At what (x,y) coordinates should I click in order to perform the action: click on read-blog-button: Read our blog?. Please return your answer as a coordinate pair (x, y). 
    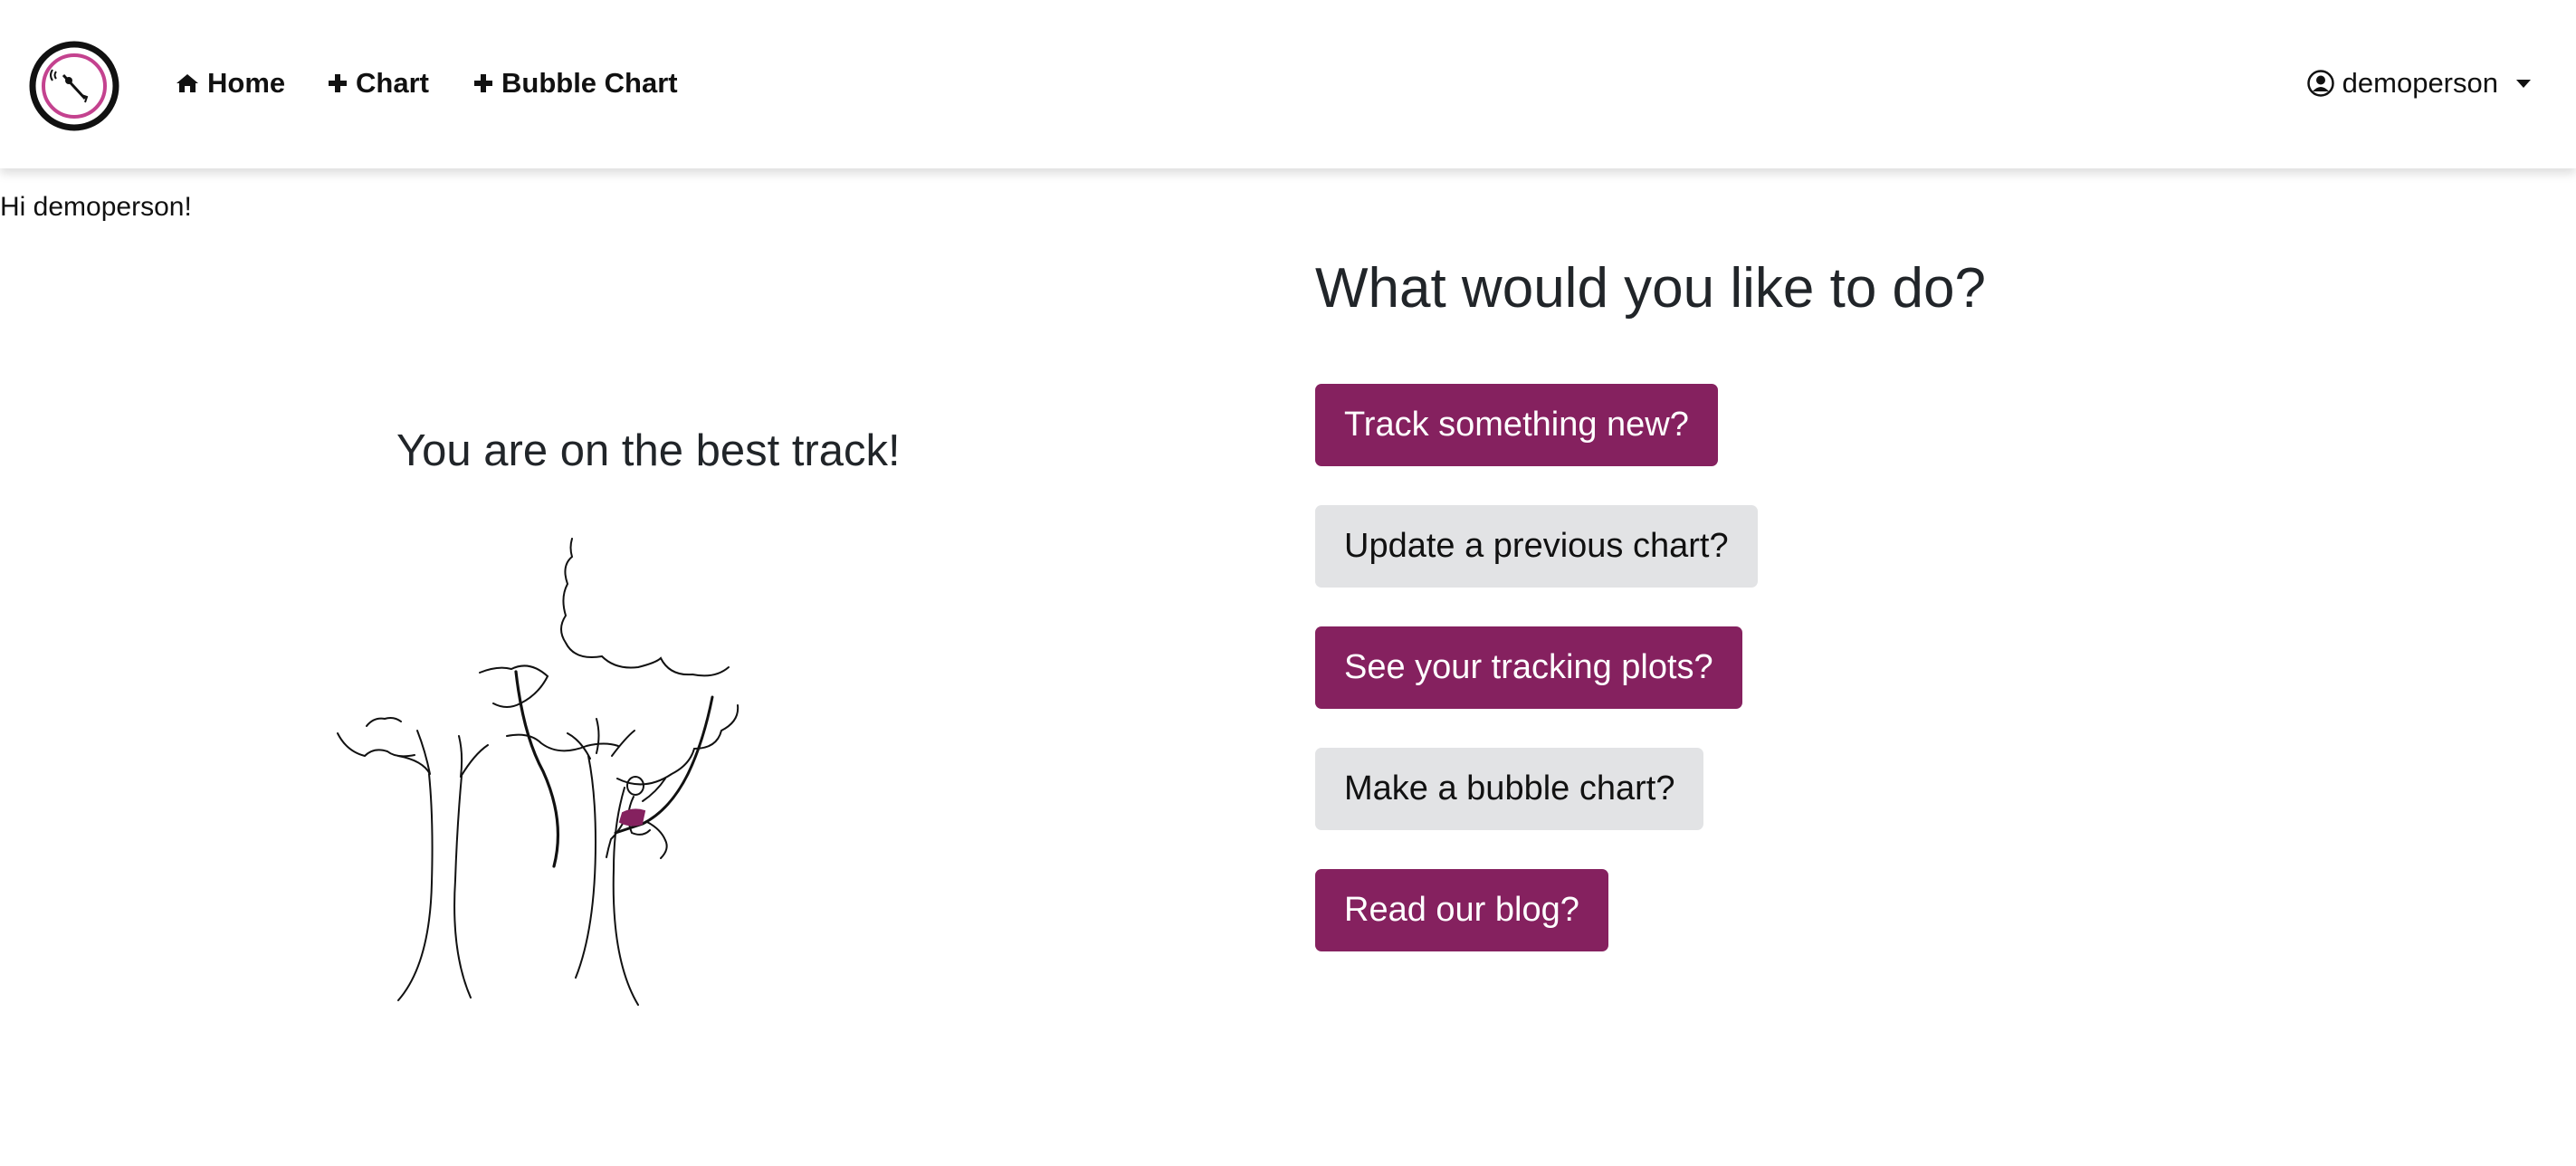
    Looking at the image, I should click on (1461, 910).